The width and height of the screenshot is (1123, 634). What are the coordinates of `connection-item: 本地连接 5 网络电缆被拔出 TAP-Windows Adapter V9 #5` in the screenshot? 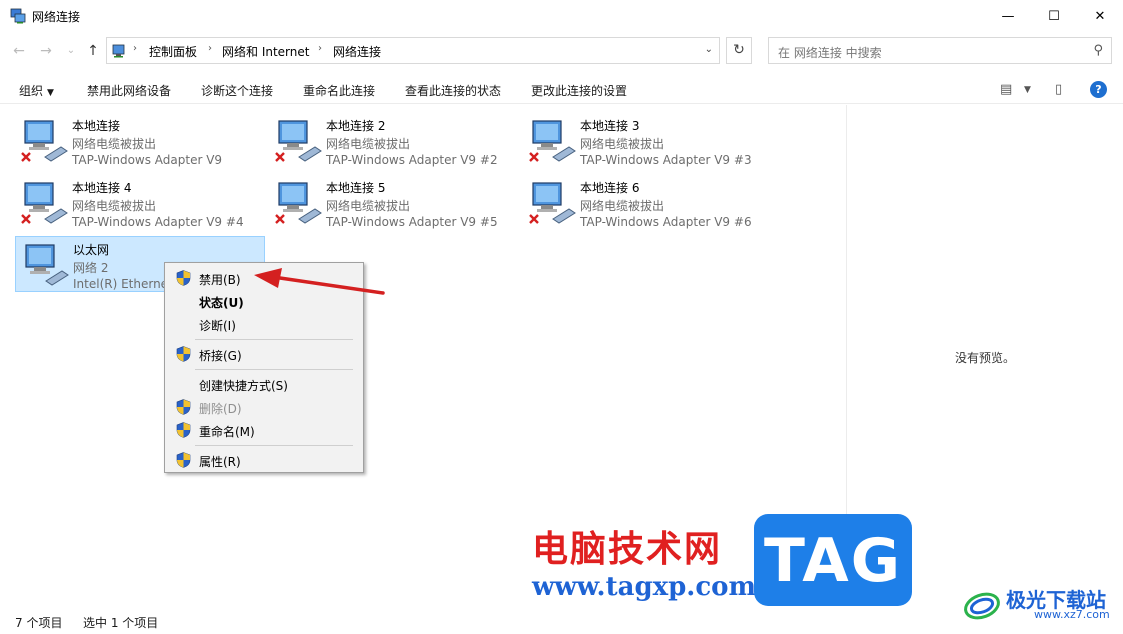 It's located at (394, 203).